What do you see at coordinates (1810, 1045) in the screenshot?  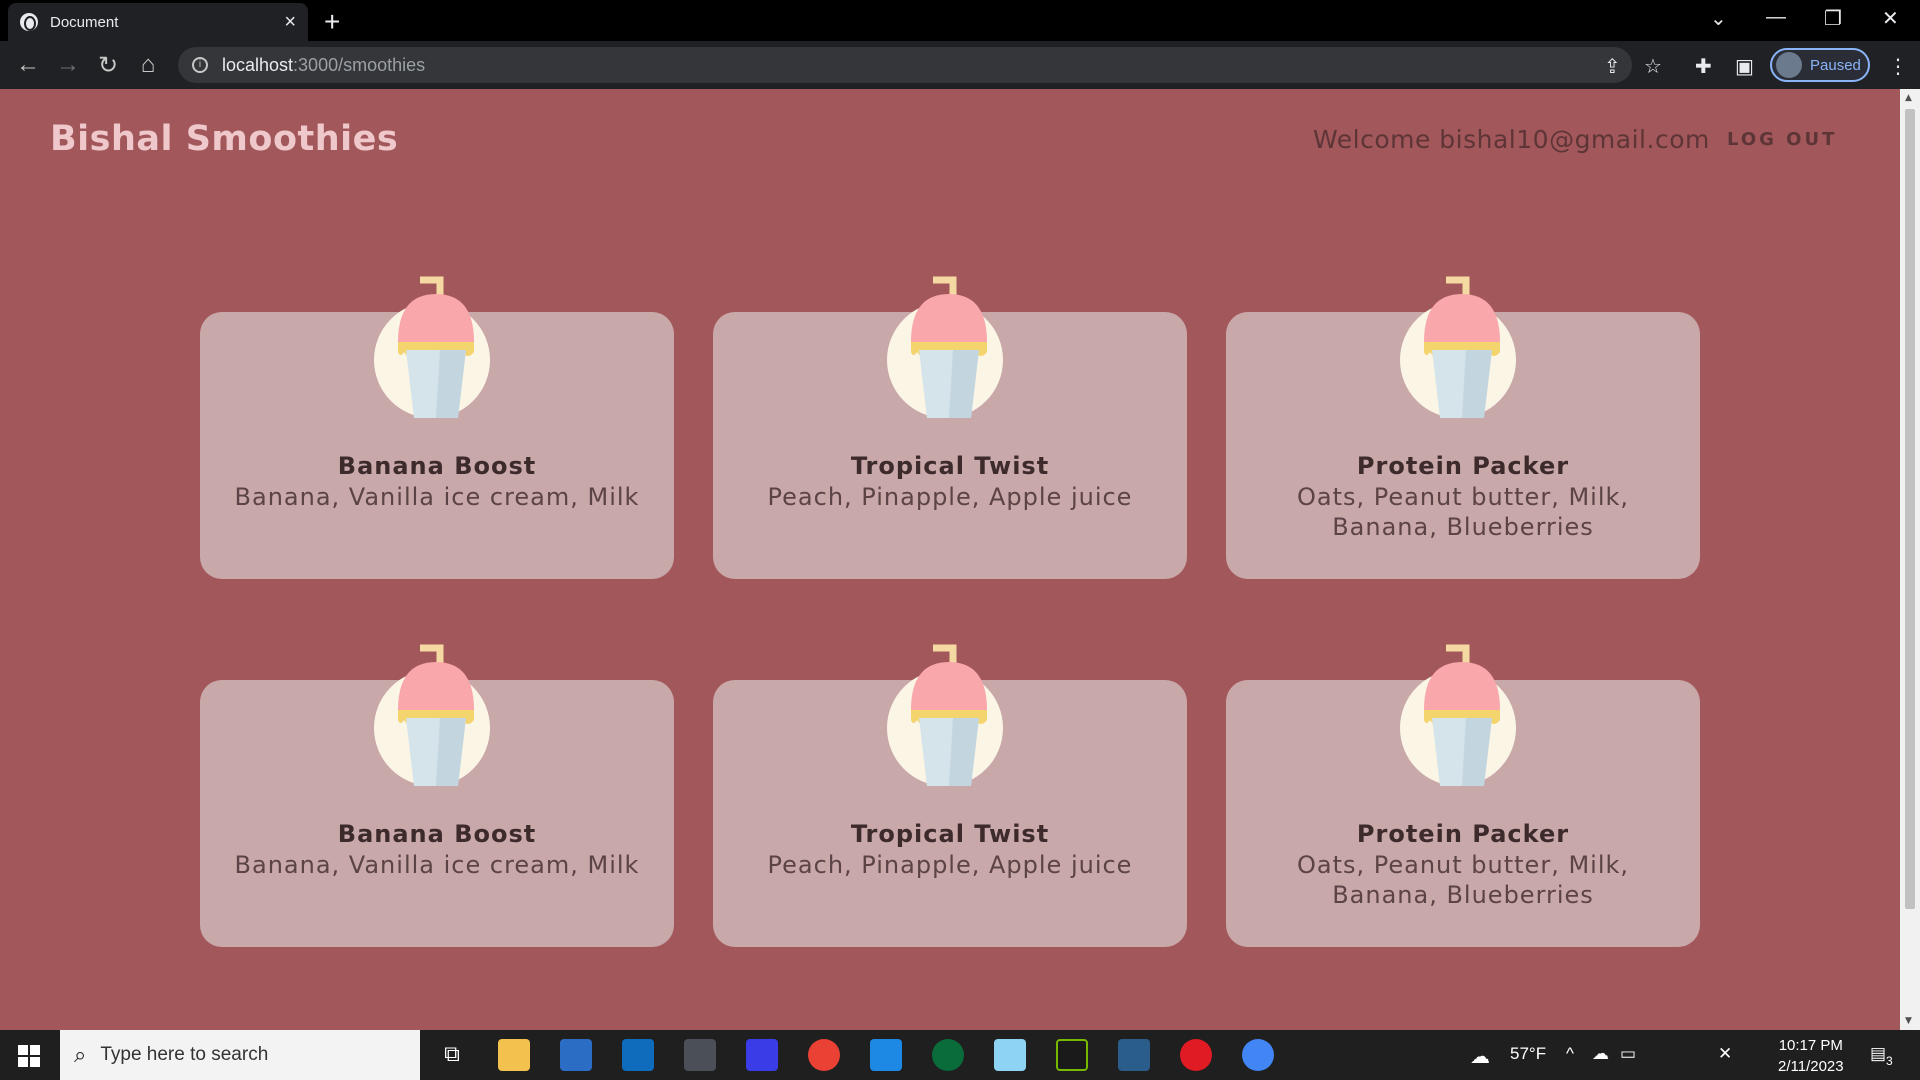 I see `clock-time: 10:17 PM` at bounding box center [1810, 1045].